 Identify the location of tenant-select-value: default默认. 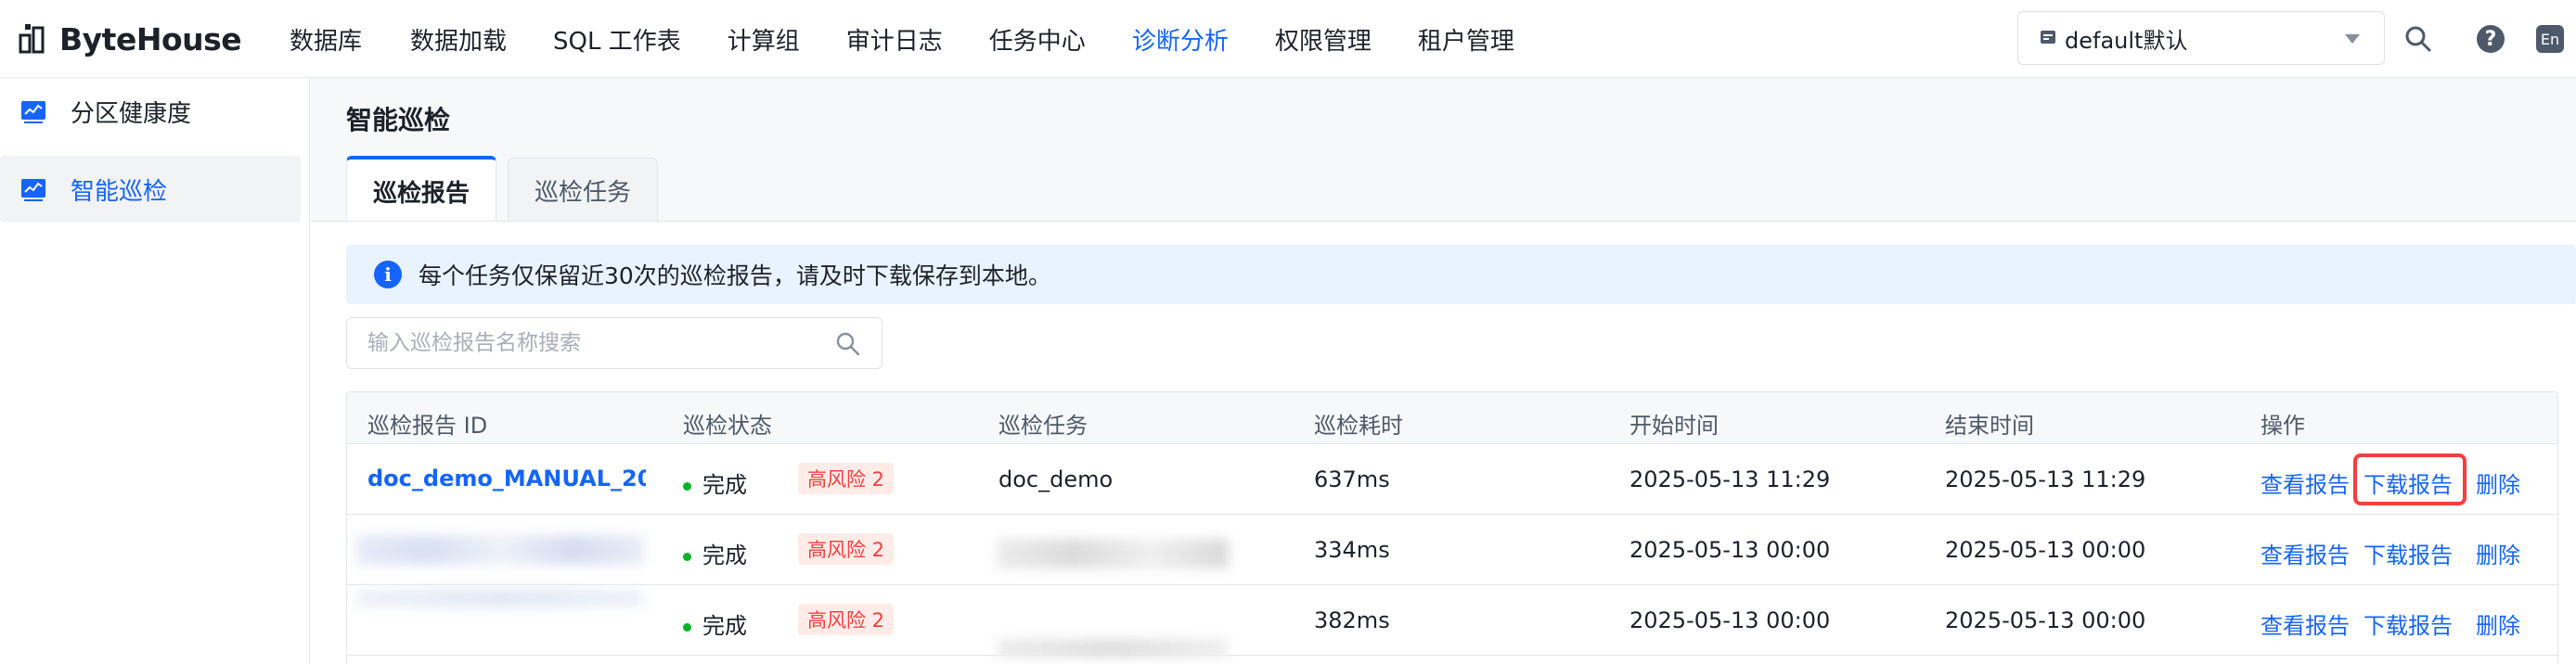
(2126, 41).